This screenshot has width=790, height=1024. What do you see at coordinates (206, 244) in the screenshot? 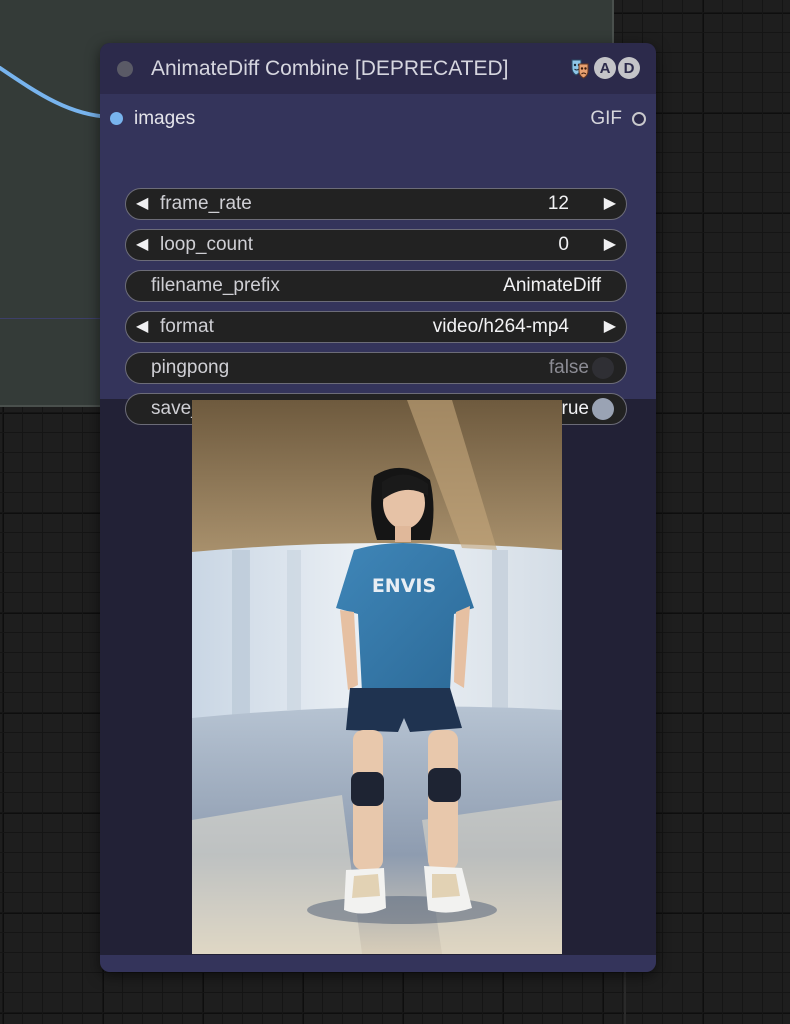
I see `loop-count-label: loop_count` at bounding box center [206, 244].